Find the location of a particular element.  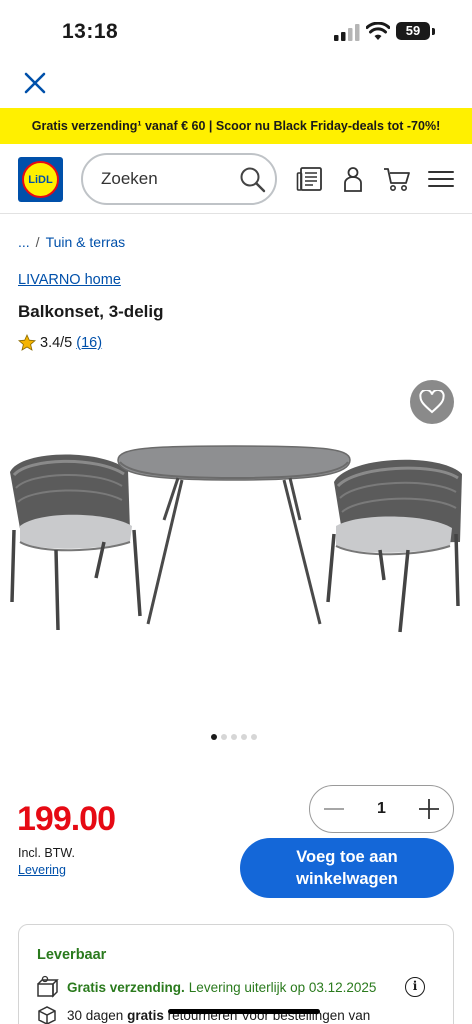

brand-link: LIVARNO home is located at coordinates (69, 280).